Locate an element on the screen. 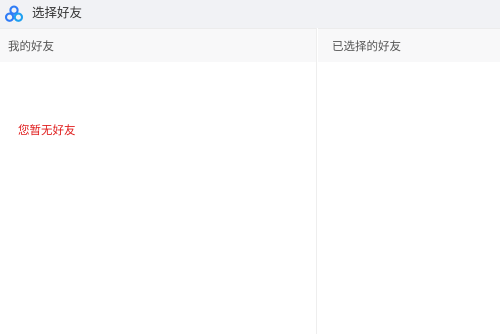  selected-friends-label: 已选择的好友 is located at coordinates (366, 46).